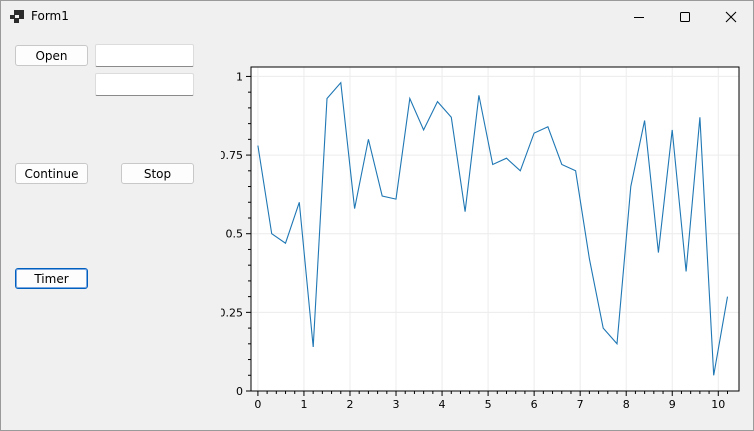 The width and height of the screenshot is (754, 431). I want to click on minimize-button, so click(639, 16).